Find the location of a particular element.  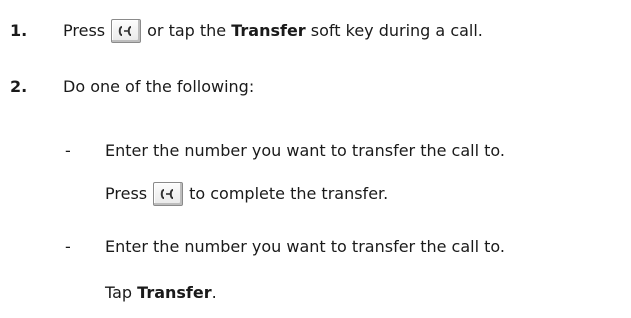

option-2-transfer-bold: Transfer is located at coordinates (174, 292).